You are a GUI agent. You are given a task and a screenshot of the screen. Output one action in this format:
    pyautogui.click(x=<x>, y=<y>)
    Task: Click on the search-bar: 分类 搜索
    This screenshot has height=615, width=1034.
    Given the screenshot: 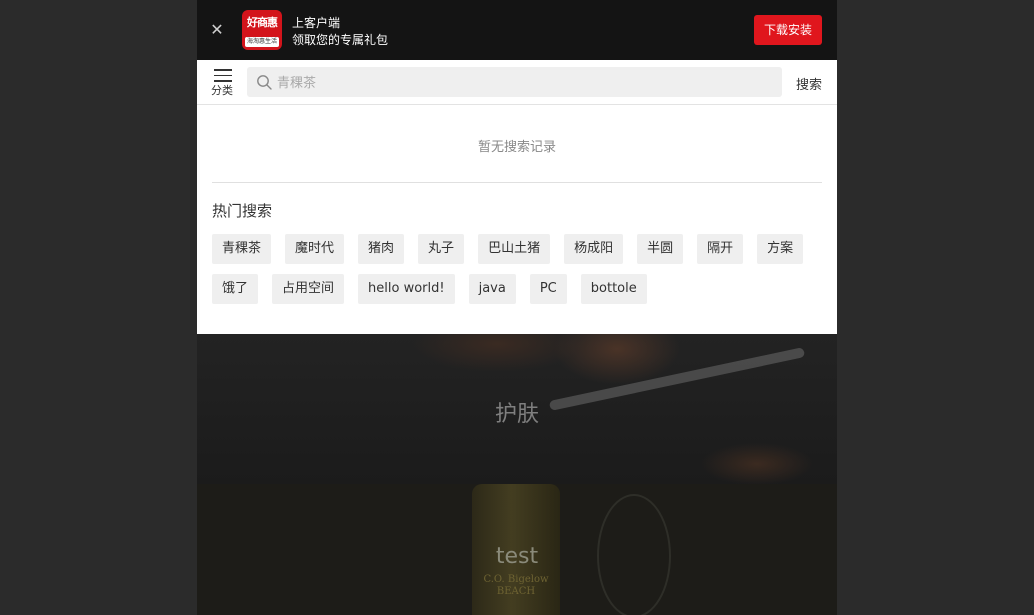 What is the action you would take?
    pyautogui.click(x=517, y=82)
    